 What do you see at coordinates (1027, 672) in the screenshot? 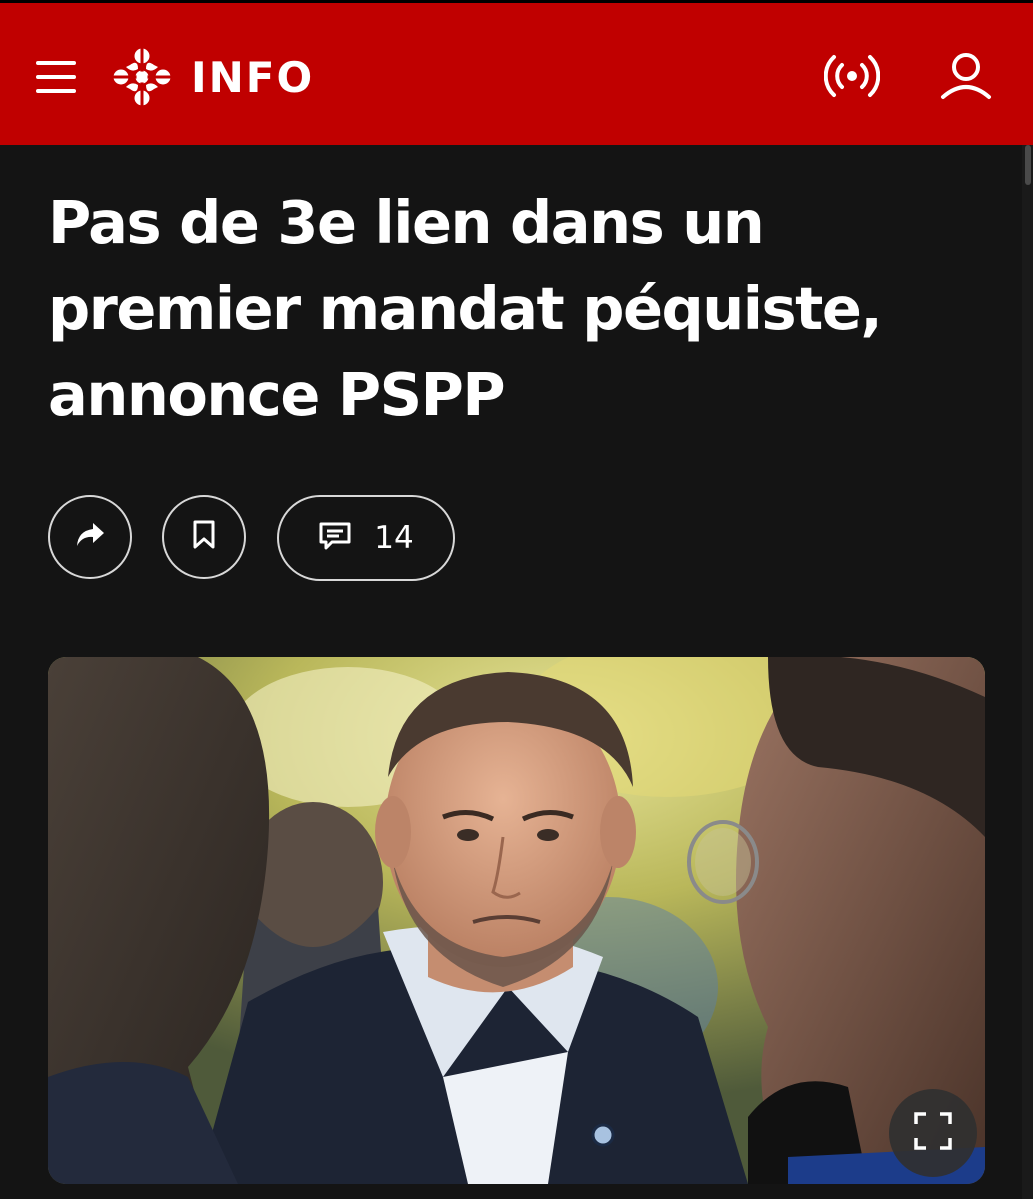
I see `page-scrollbar` at bounding box center [1027, 672].